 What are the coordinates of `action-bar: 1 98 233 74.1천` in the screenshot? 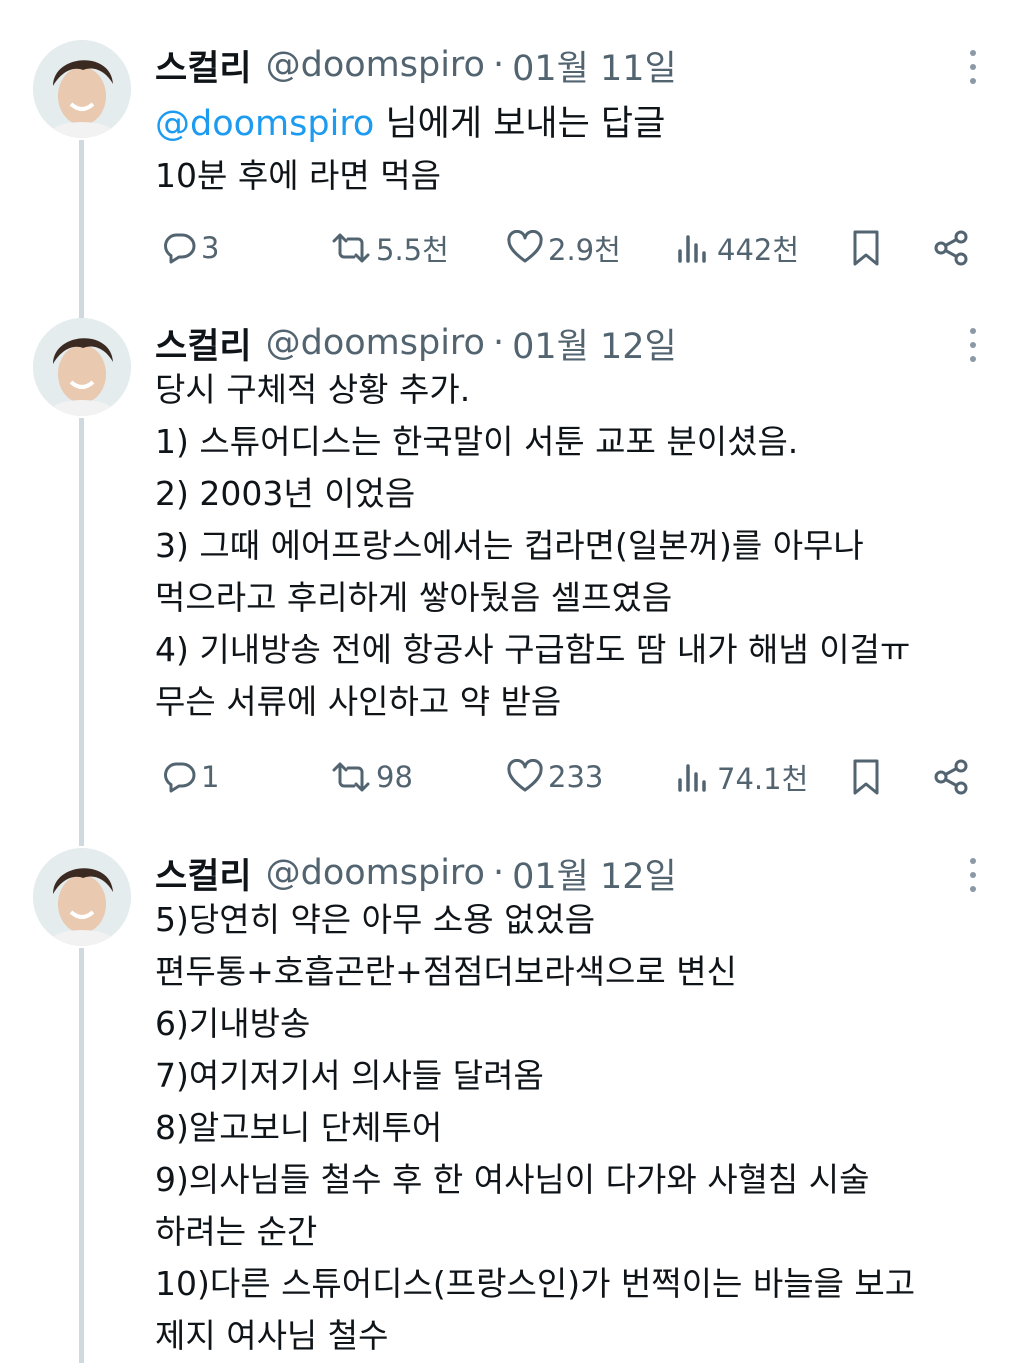 It's located at (570, 777).